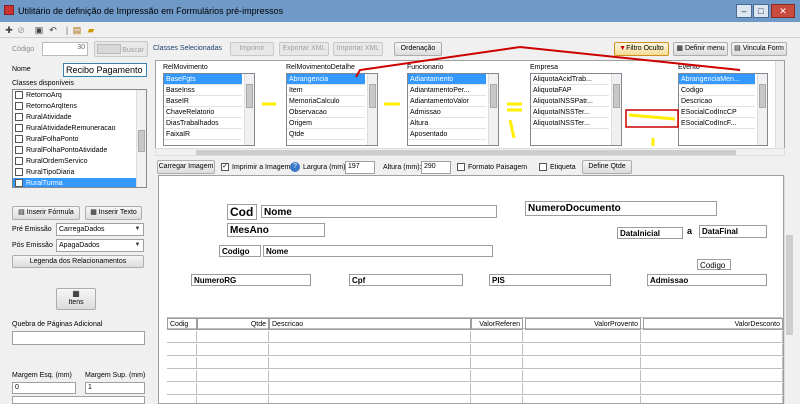 The width and height of the screenshot is (800, 404). Describe the element at coordinates (607, 167) in the screenshot. I see `define-qtde-button: Define Qtde` at that location.